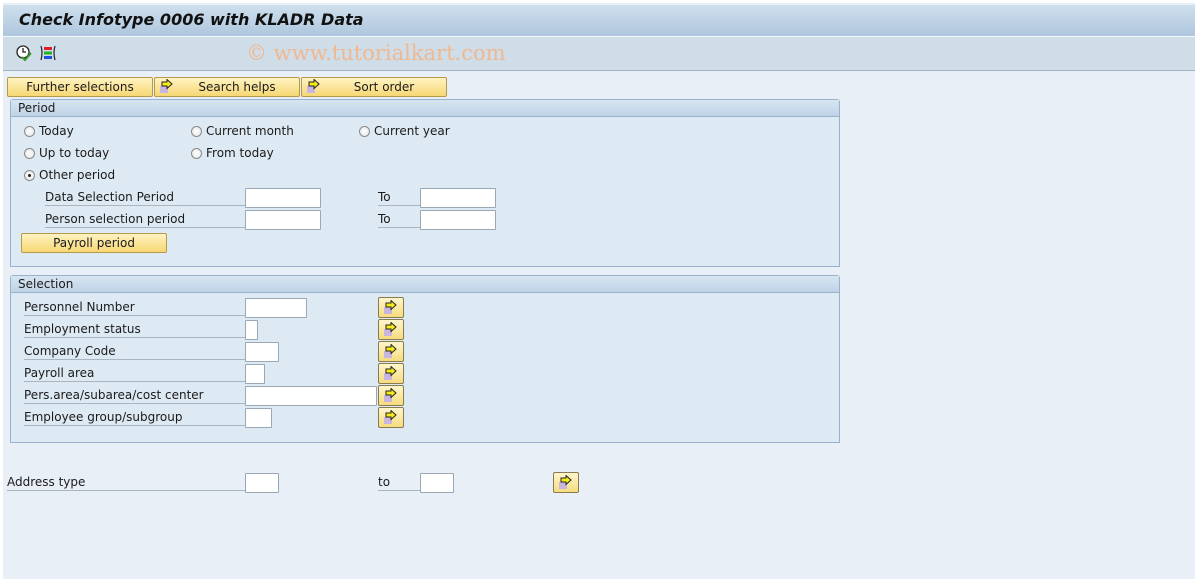 Image resolution: width=1195 pixels, height=579 pixels. Describe the element at coordinates (283, 198) in the screenshot. I see `data-selection-from-input` at that location.